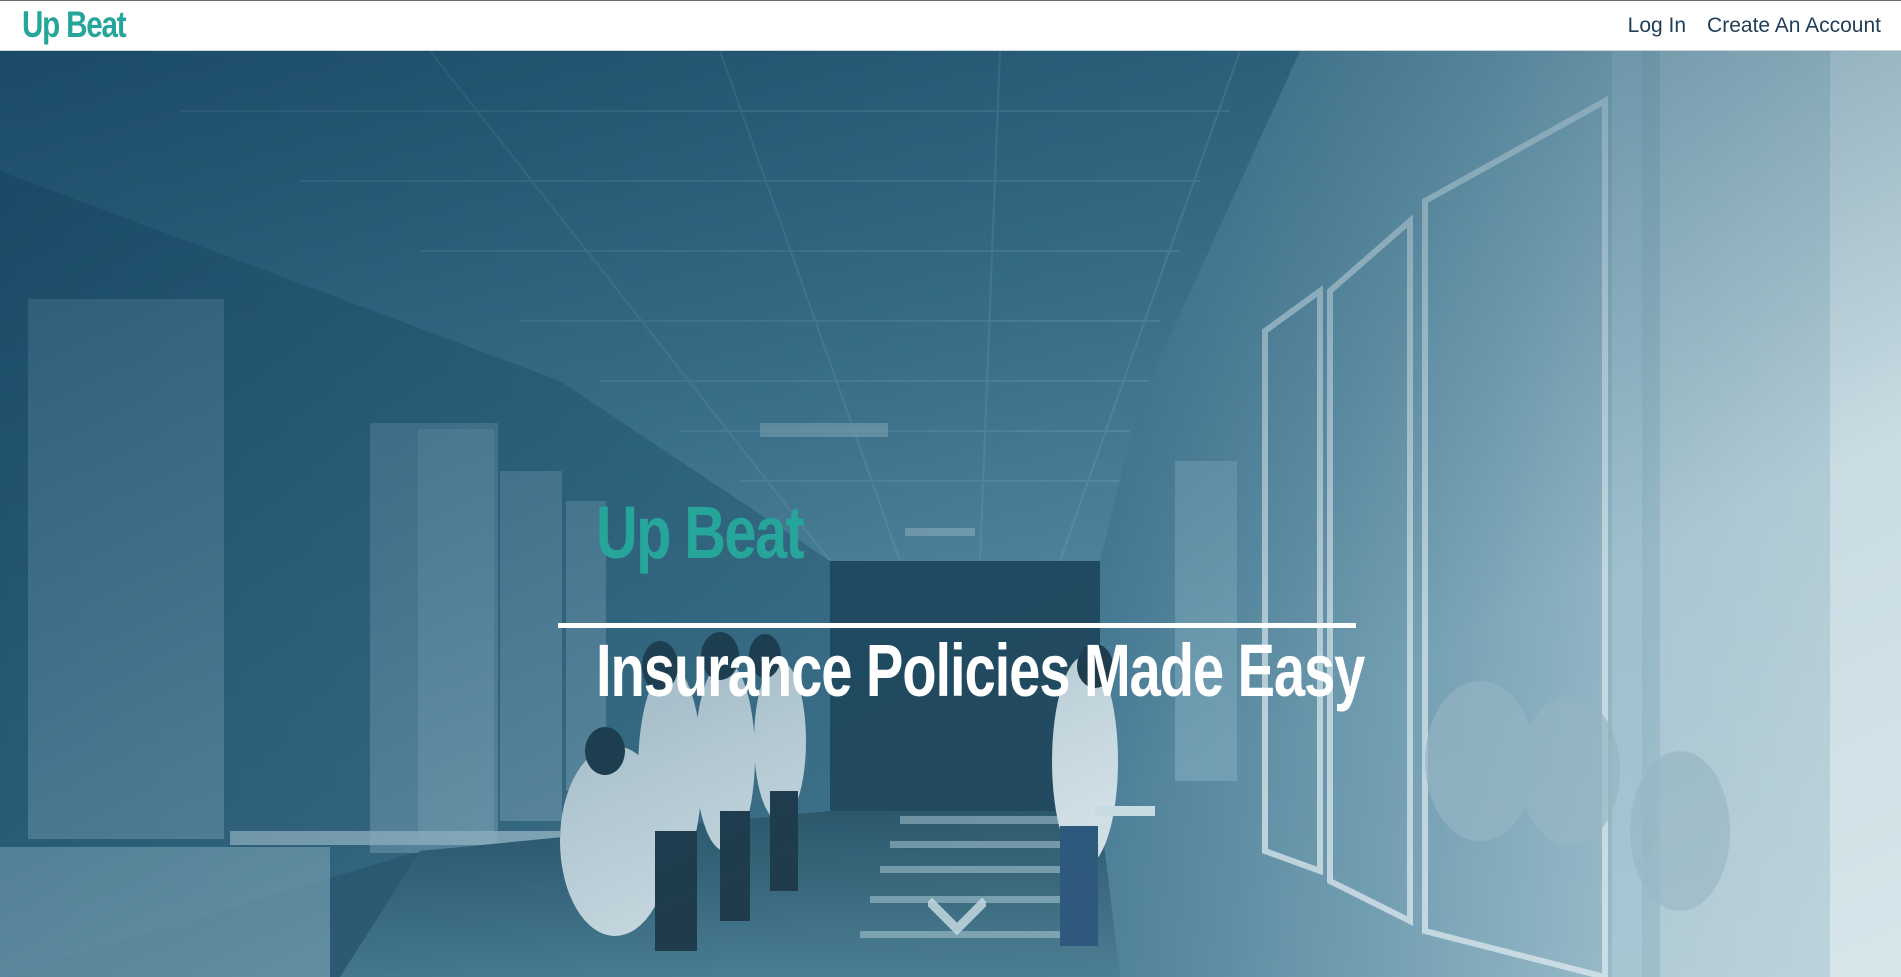 This screenshot has width=1901, height=977. I want to click on top-navbar: Up Beat Log In Create An Account, so click(950, 25).